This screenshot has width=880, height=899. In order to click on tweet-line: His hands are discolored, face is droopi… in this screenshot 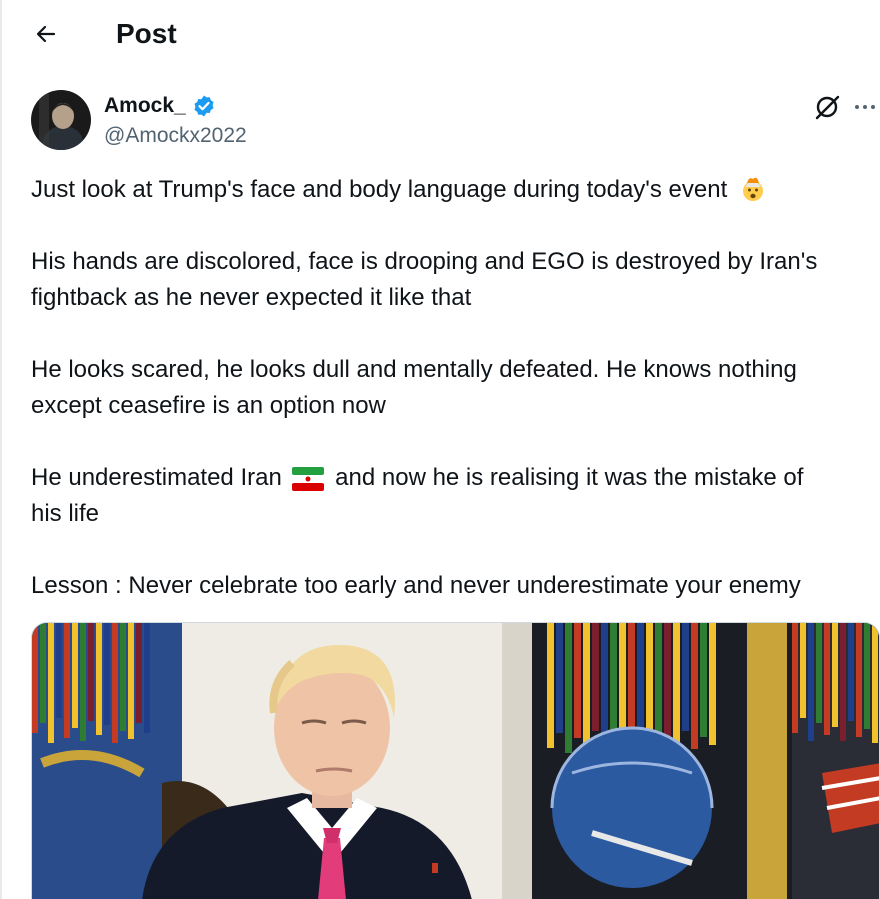, I will do `click(424, 261)`.